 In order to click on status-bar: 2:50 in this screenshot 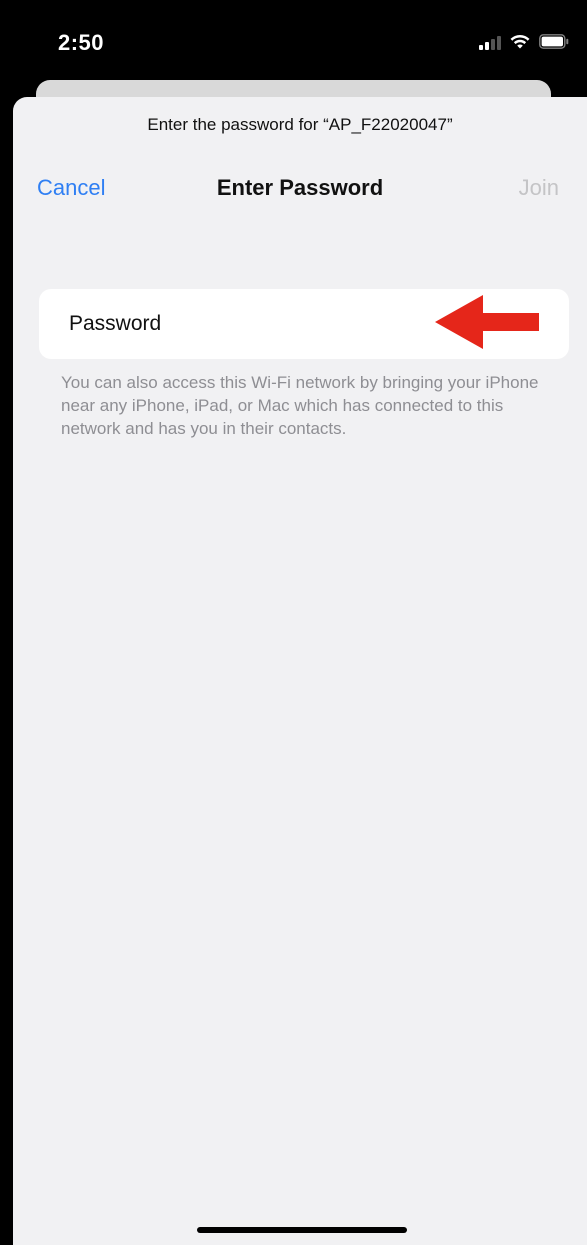, I will do `click(293, 45)`.